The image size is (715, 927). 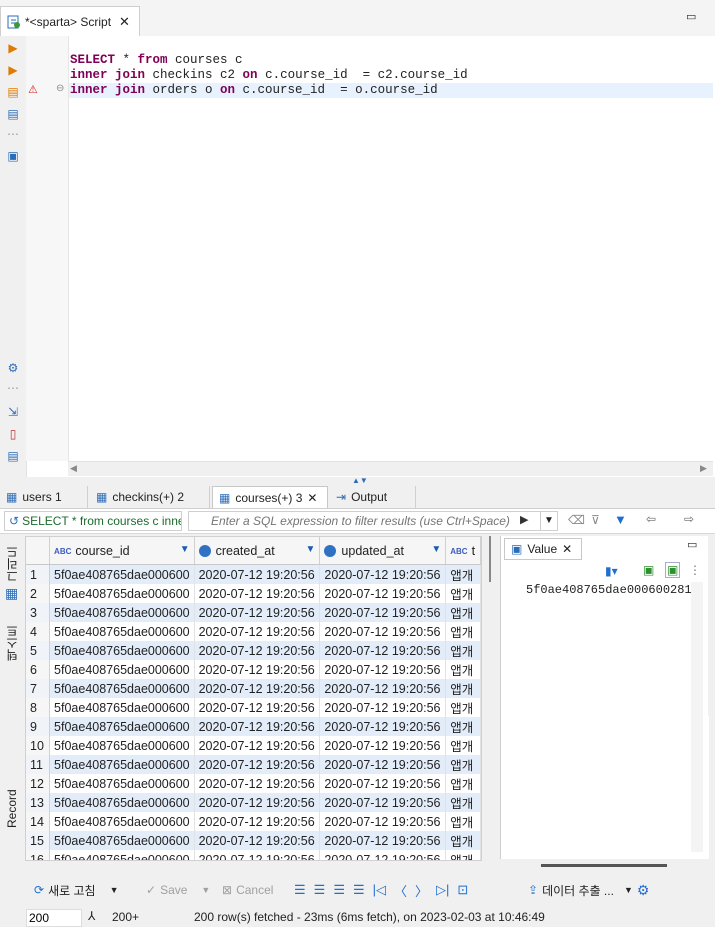 I want to click on fetch-all-icon: ⊡, so click(x=462, y=890).